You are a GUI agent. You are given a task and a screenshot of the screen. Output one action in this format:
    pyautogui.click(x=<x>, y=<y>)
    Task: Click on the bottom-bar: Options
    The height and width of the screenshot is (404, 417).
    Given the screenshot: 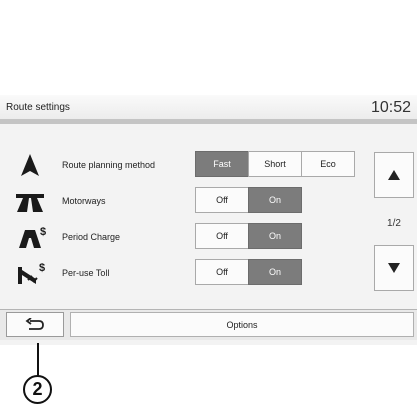 What is the action you would take?
    pyautogui.click(x=208, y=324)
    